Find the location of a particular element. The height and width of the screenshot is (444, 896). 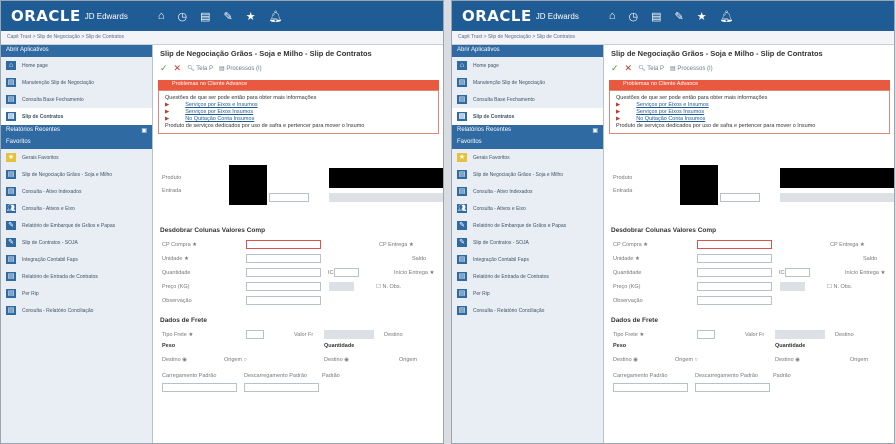

favorite-label: Gerais Favoritos is located at coordinates (40, 157).